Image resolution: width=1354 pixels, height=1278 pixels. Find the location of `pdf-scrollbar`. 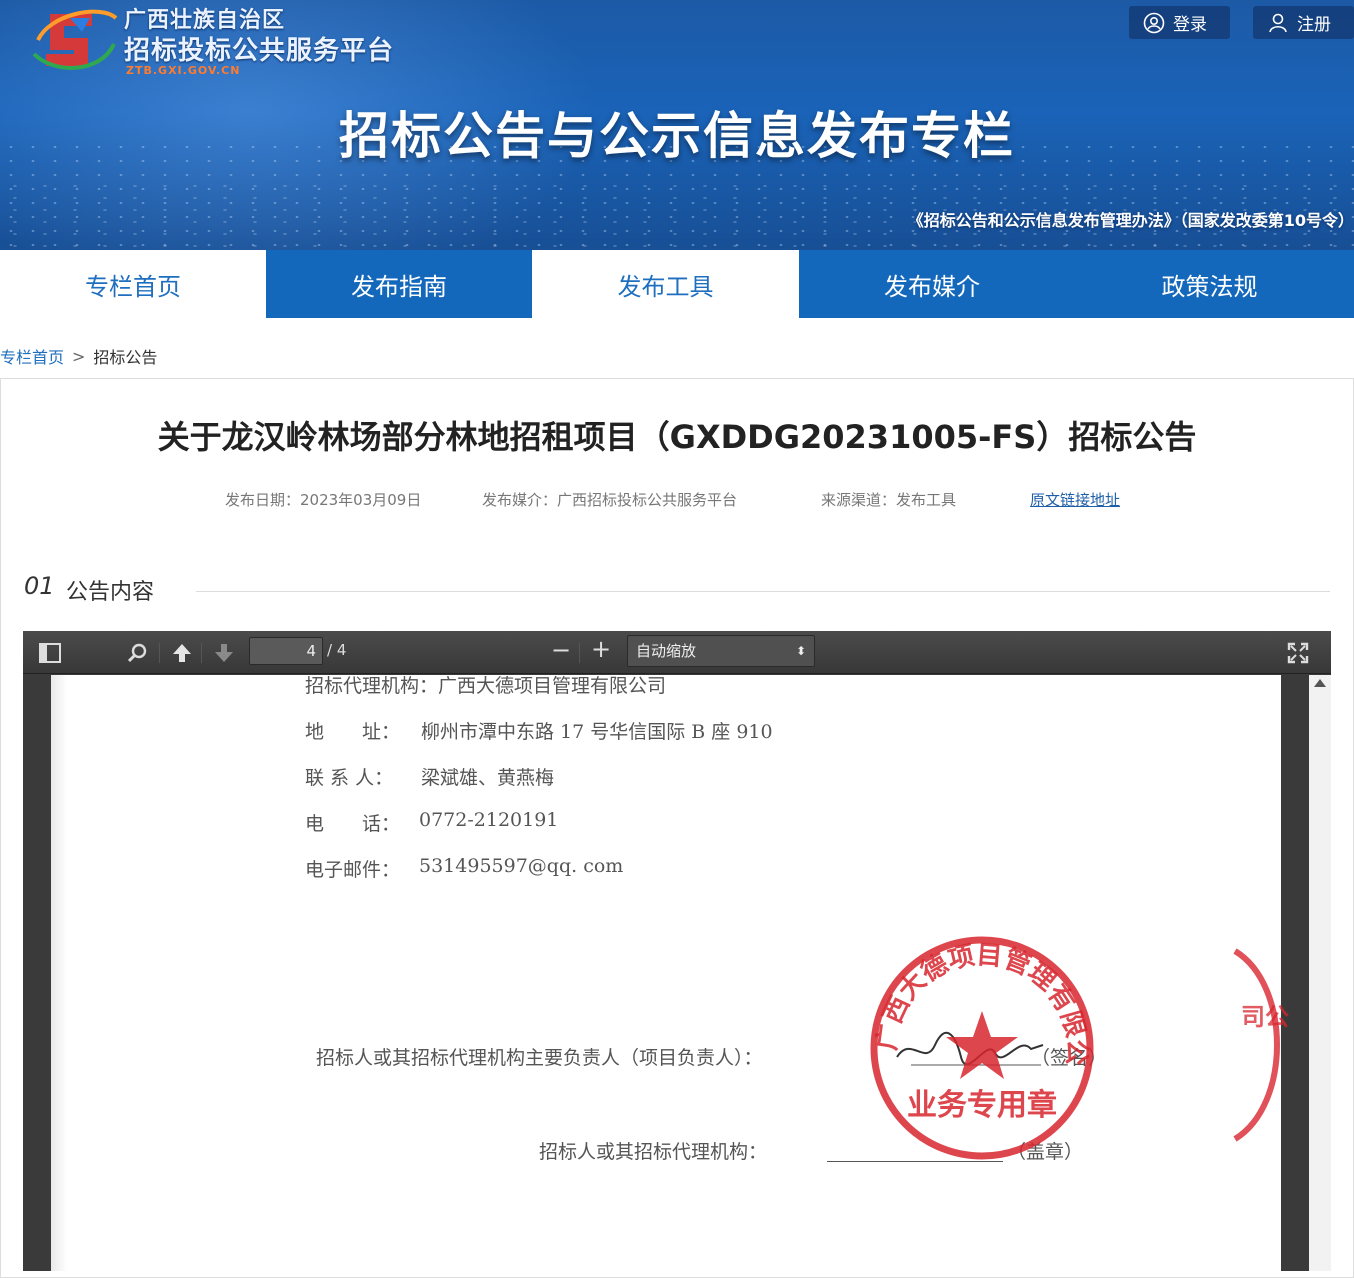

pdf-scrollbar is located at coordinates (1320, 973).